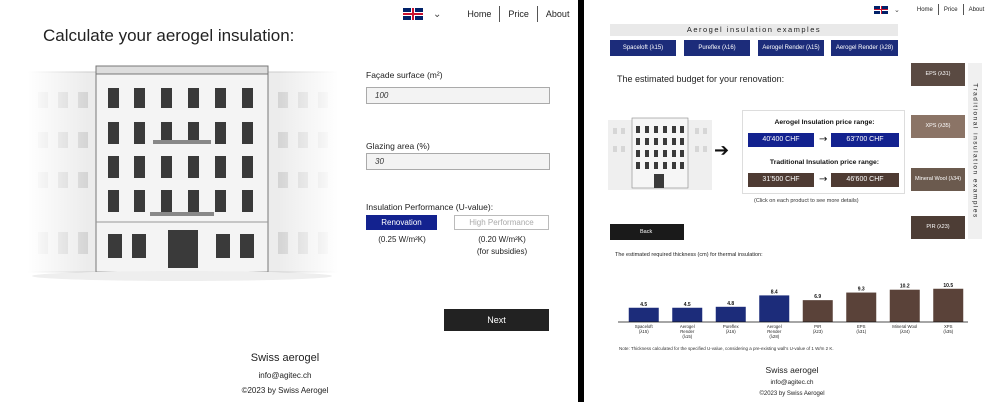 The image size is (1000, 402). I want to click on chart-value-label: 8.4, so click(774, 292).